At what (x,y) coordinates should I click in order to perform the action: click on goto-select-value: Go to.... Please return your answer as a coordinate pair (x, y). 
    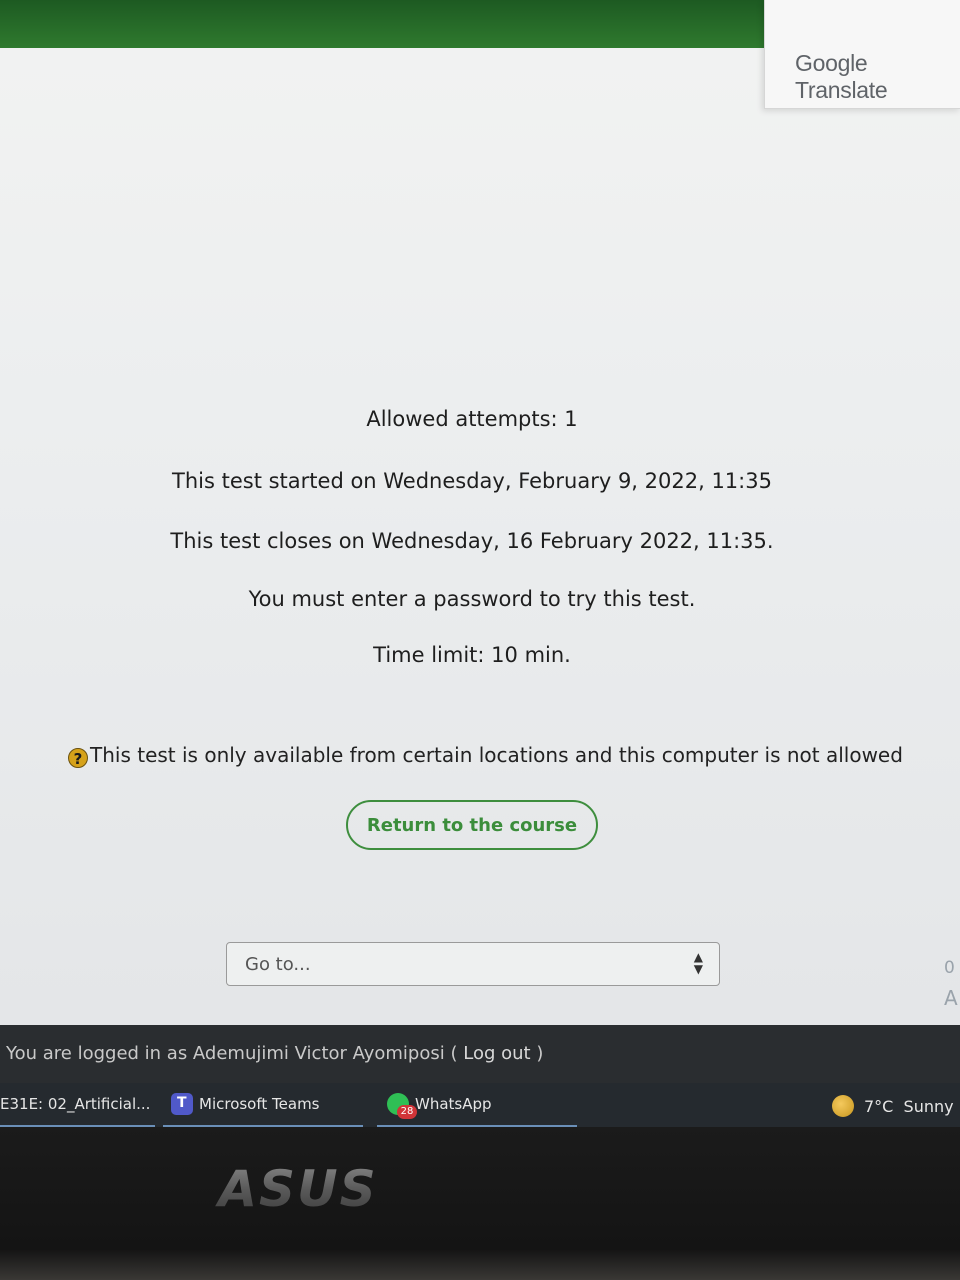
    Looking at the image, I should click on (278, 964).